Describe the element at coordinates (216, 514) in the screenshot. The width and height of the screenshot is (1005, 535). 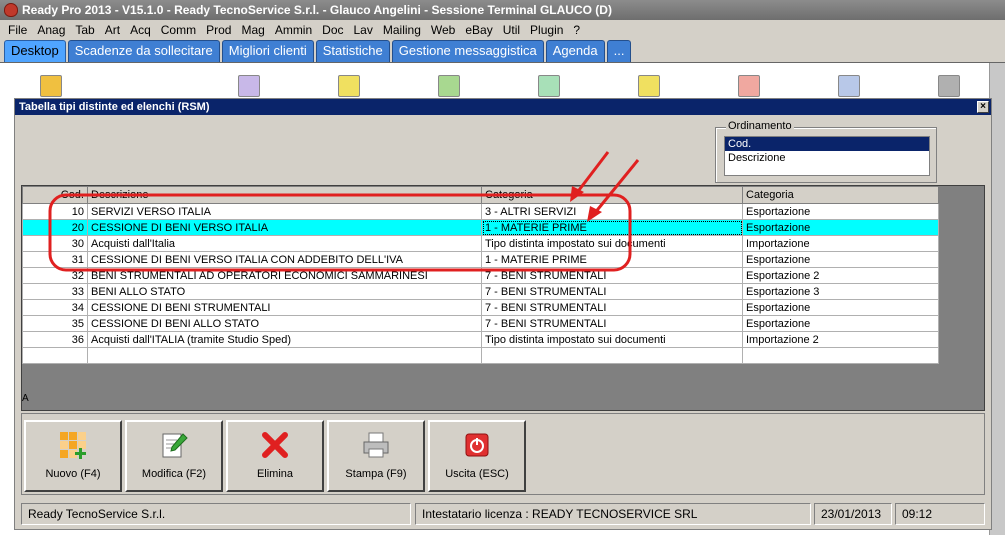
I see `status-company: Ready TecnoService S.r.l.` at that location.